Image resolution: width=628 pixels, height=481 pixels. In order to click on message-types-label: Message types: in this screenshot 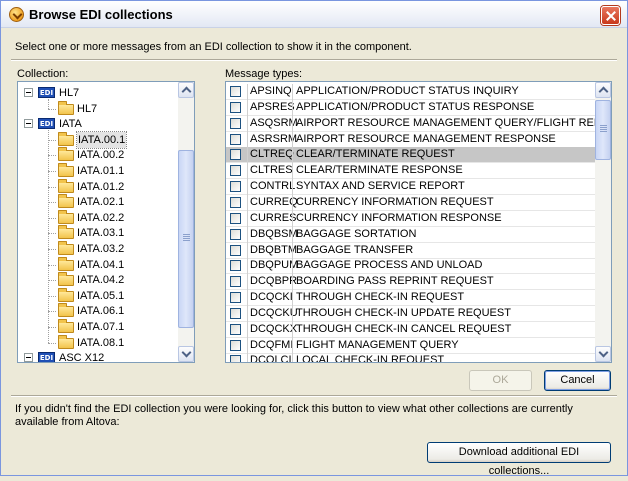, I will do `click(264, 74)`.